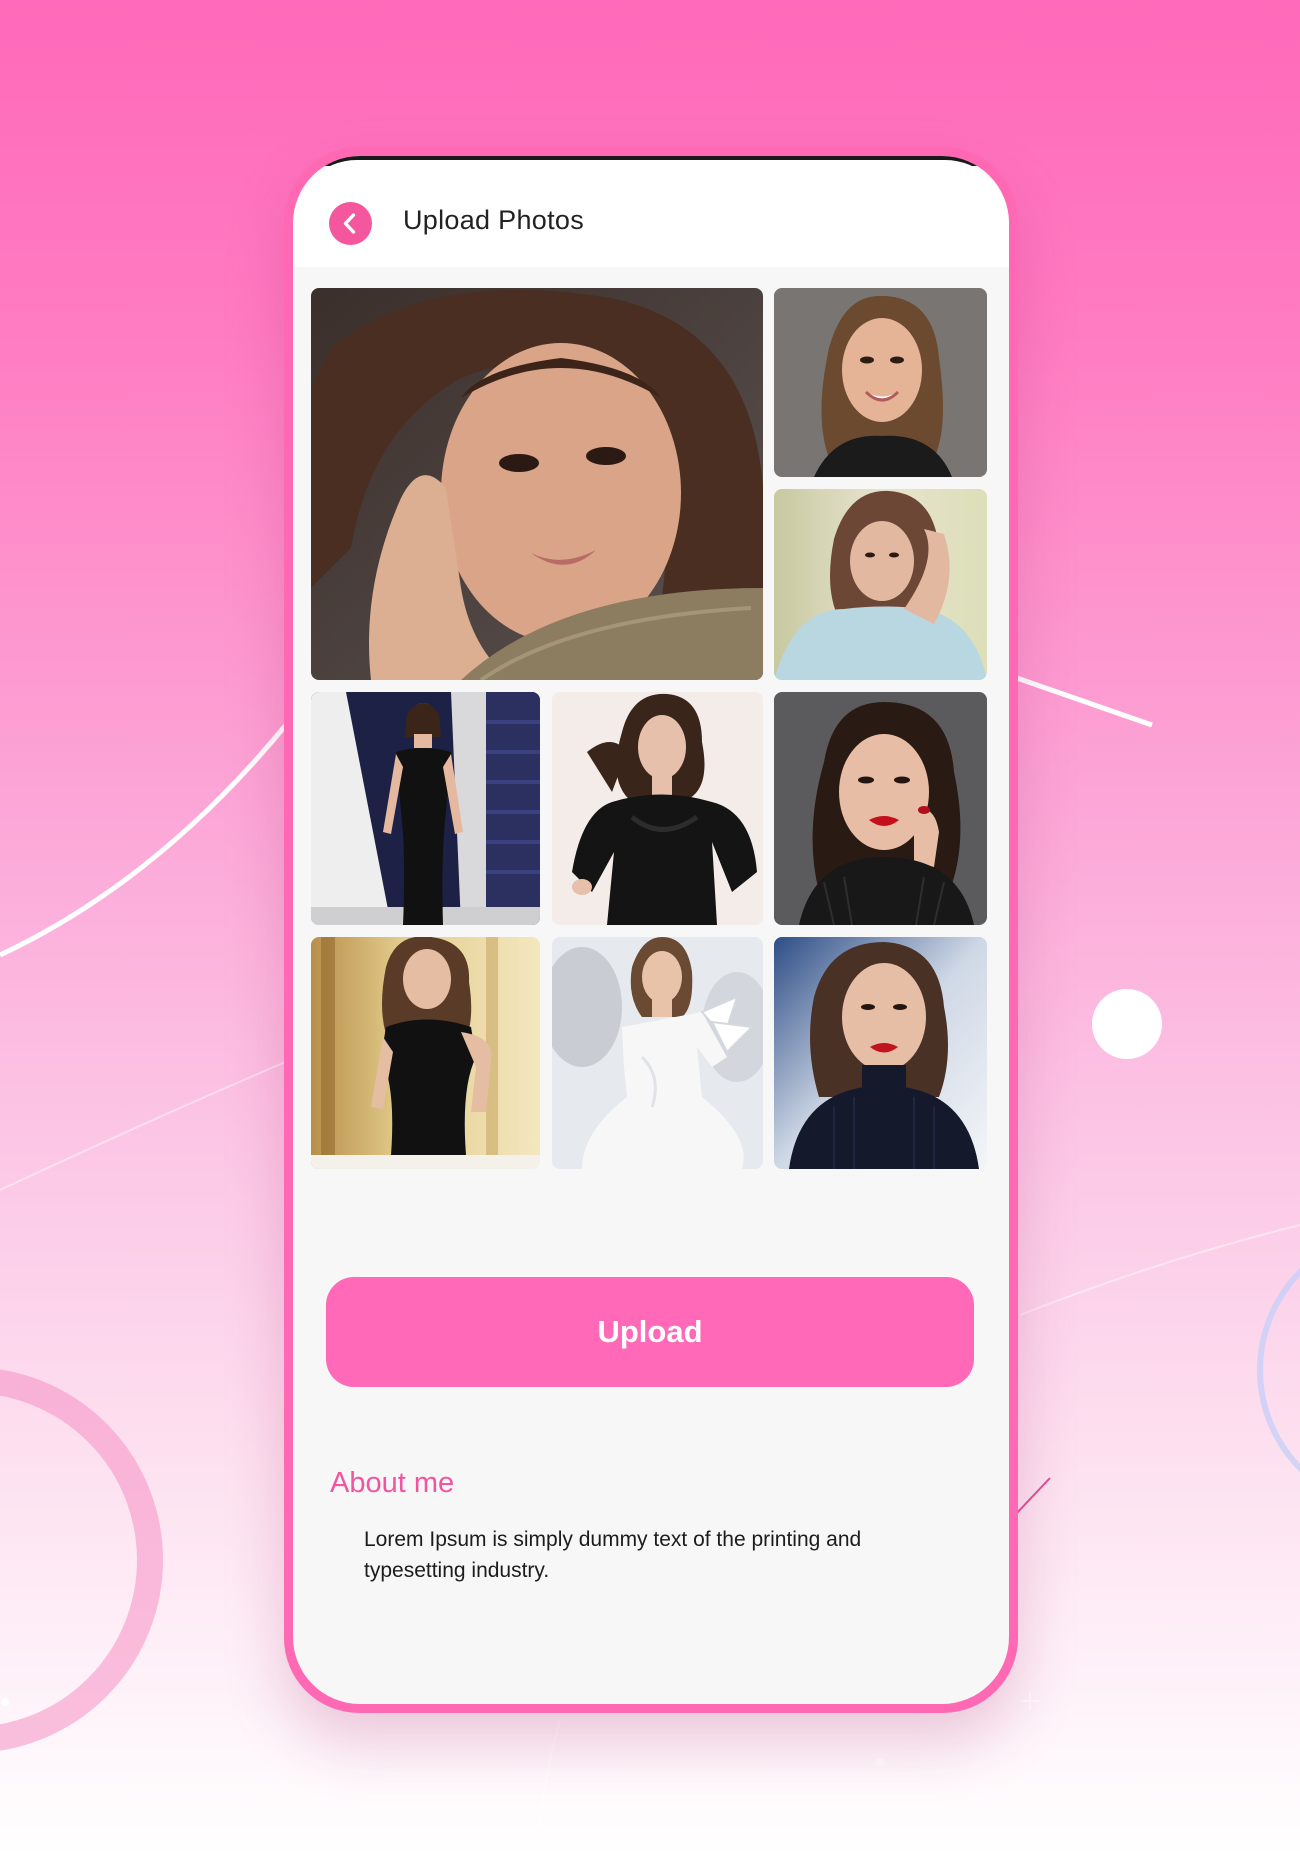 The width and height of the screenshot is (1300, 1858). Describe the element at coordinates (651, 213) in the screenshot. I see `app-header: Upload Photos` at that location.